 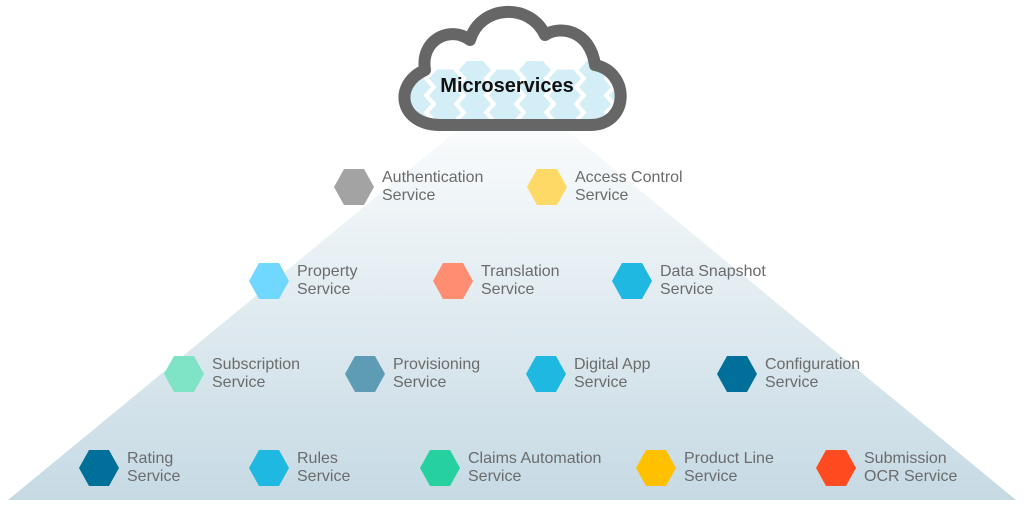 I want to click on diagram-title: Microservices, so click(x=507, y=86).